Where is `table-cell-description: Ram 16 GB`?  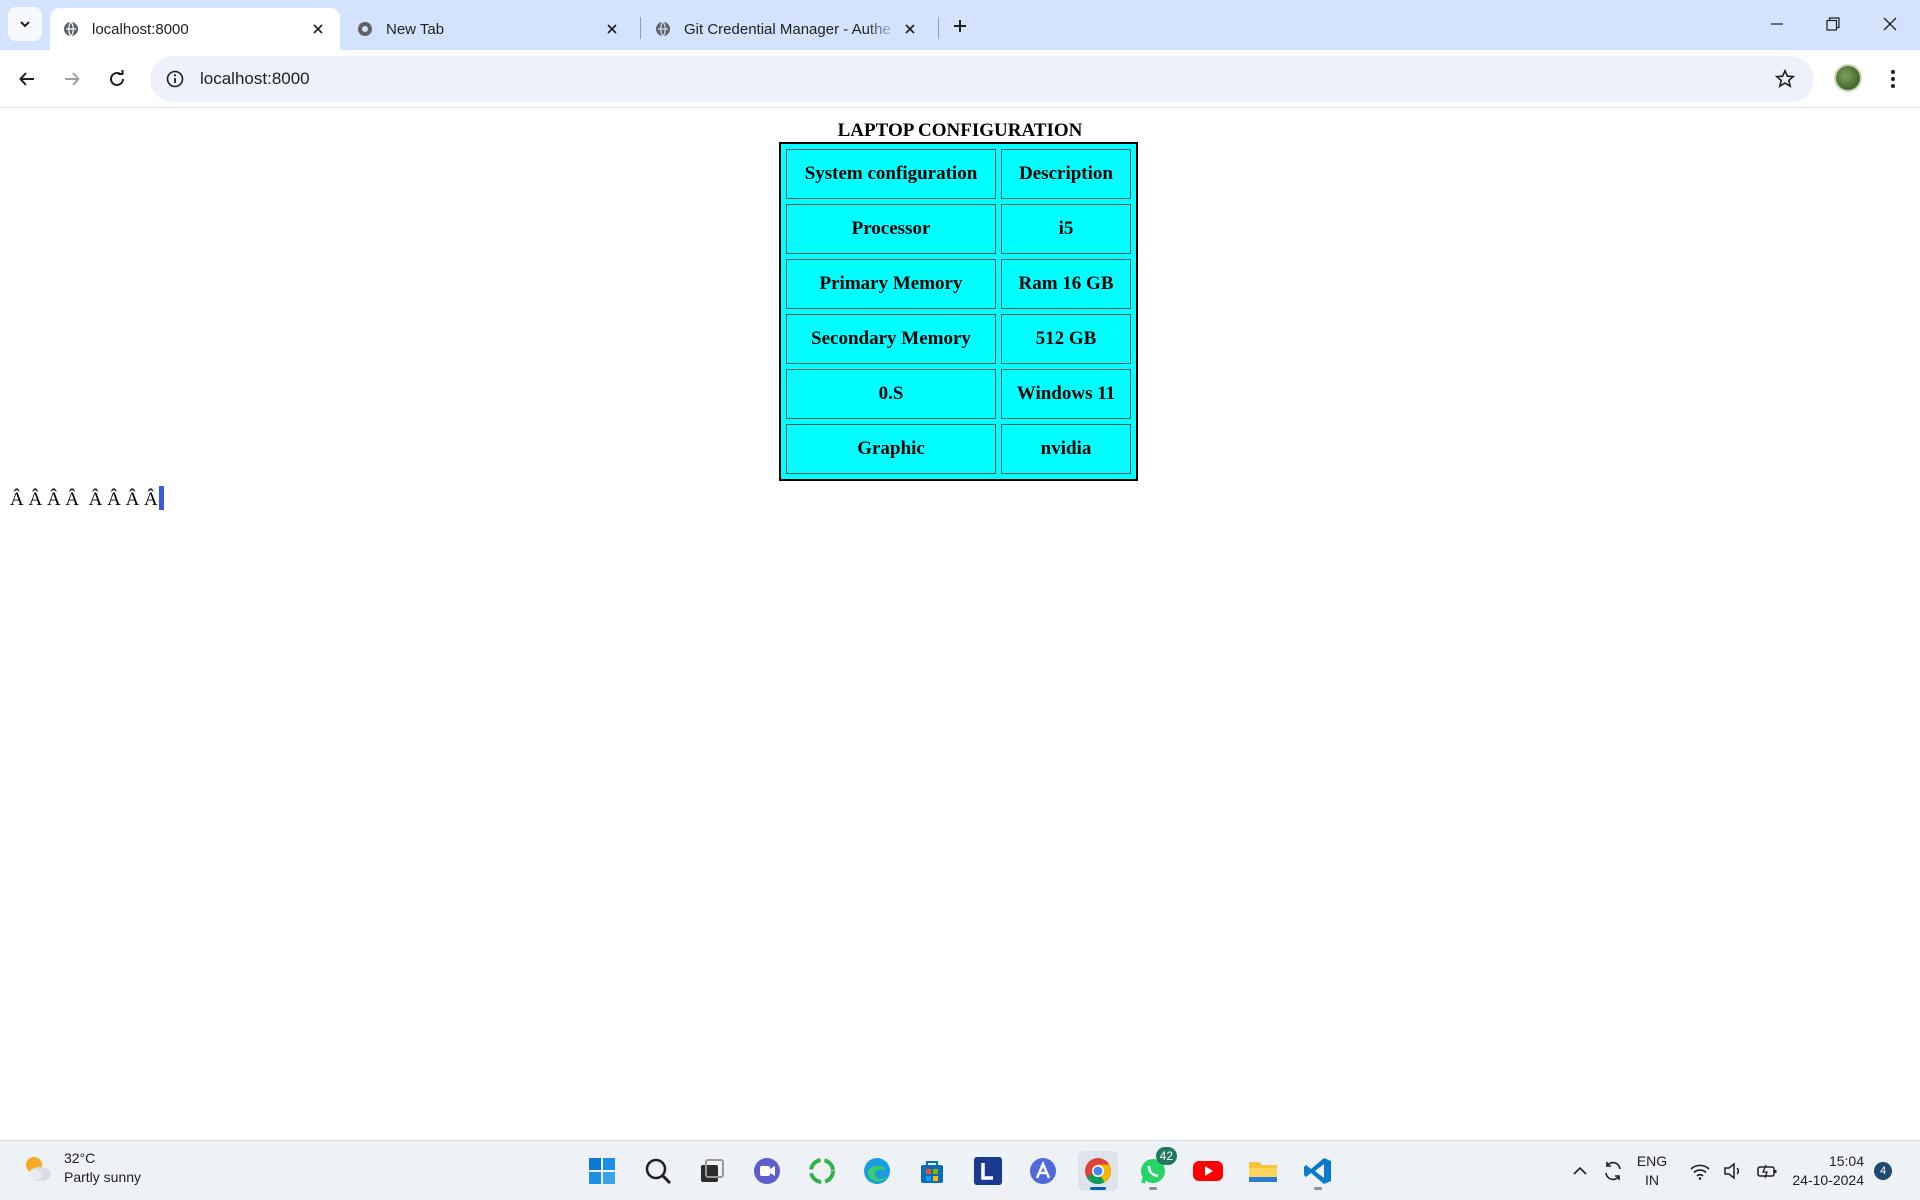 table-cell-description: Ram 16 GB is located at coordinates (1066, 284).